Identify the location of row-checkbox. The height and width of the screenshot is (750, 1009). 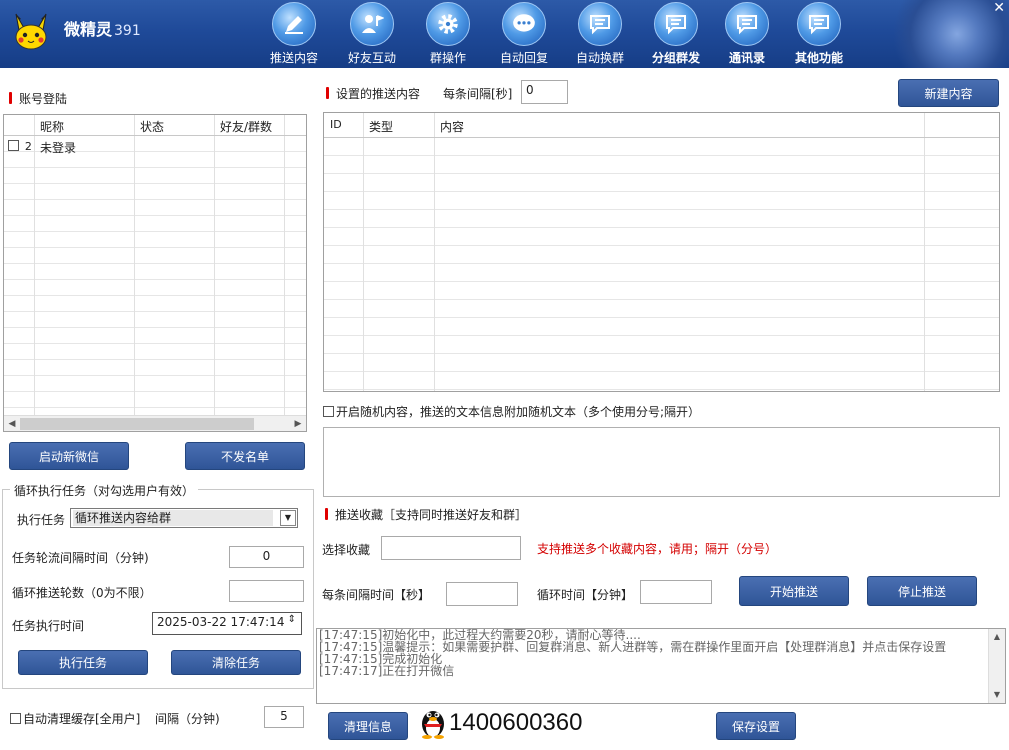
(13, 145).